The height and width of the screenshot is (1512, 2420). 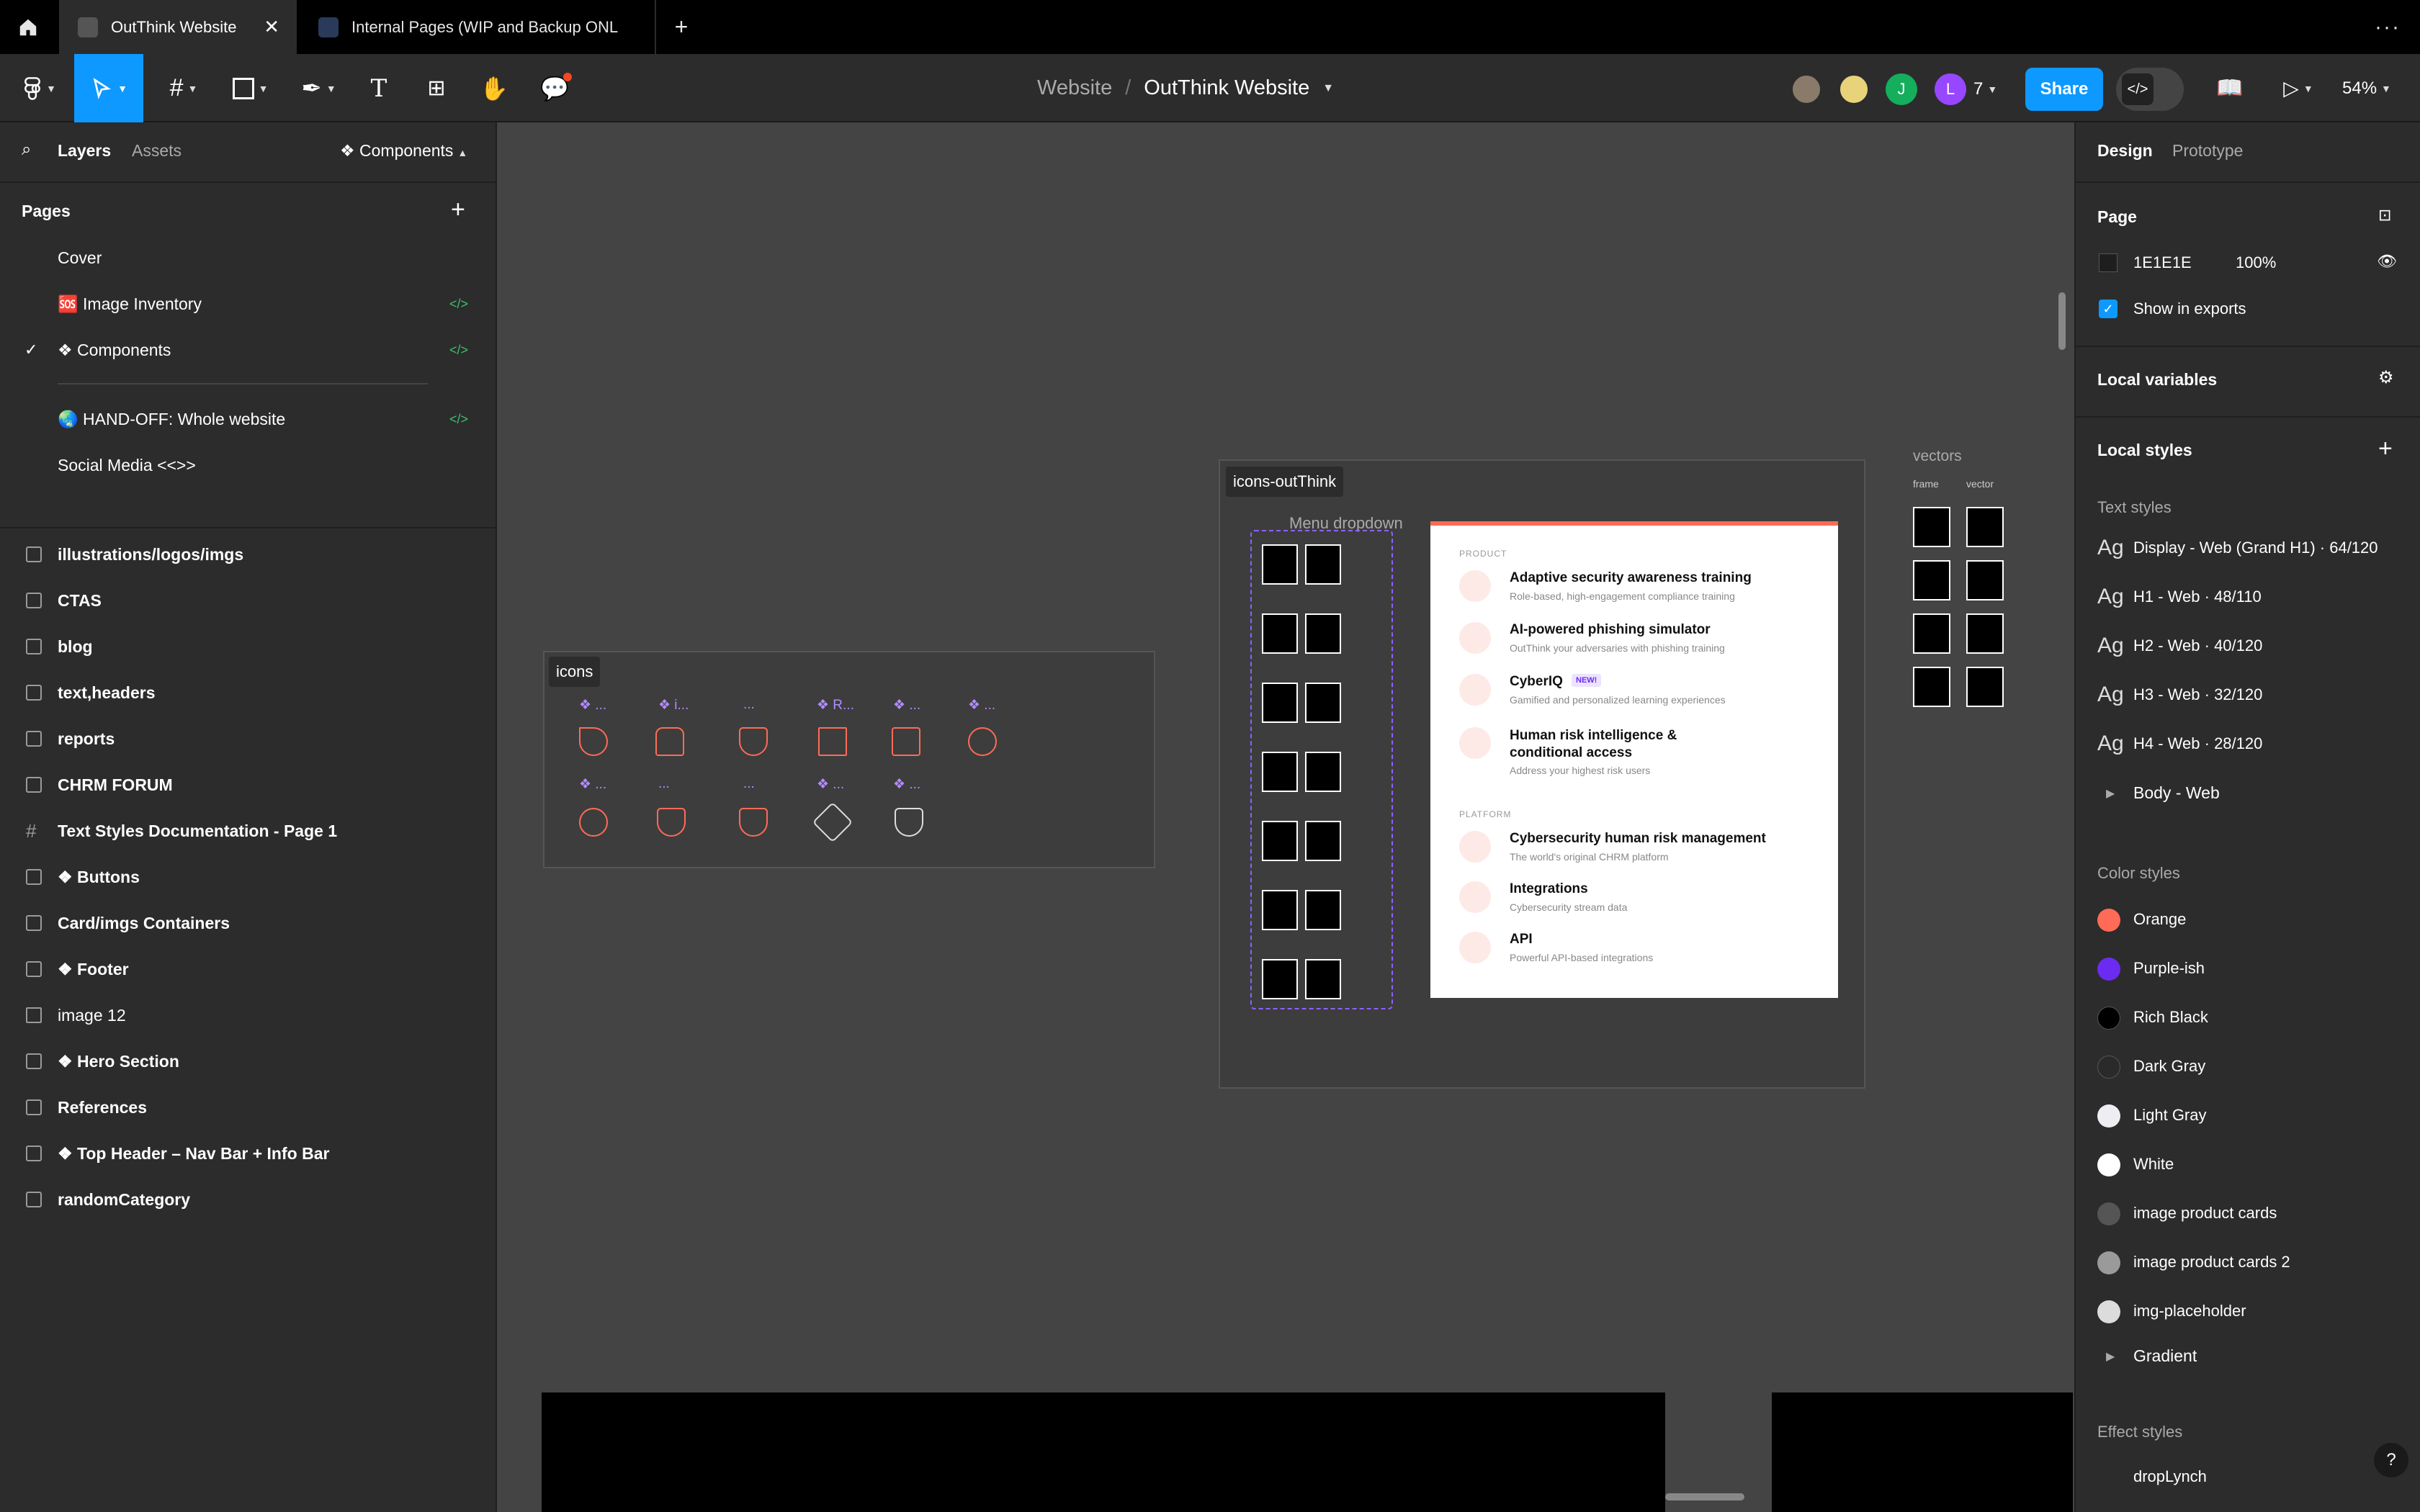 I want to click on layer-row: Card/imgs Containers, so click(x=248, y=923).